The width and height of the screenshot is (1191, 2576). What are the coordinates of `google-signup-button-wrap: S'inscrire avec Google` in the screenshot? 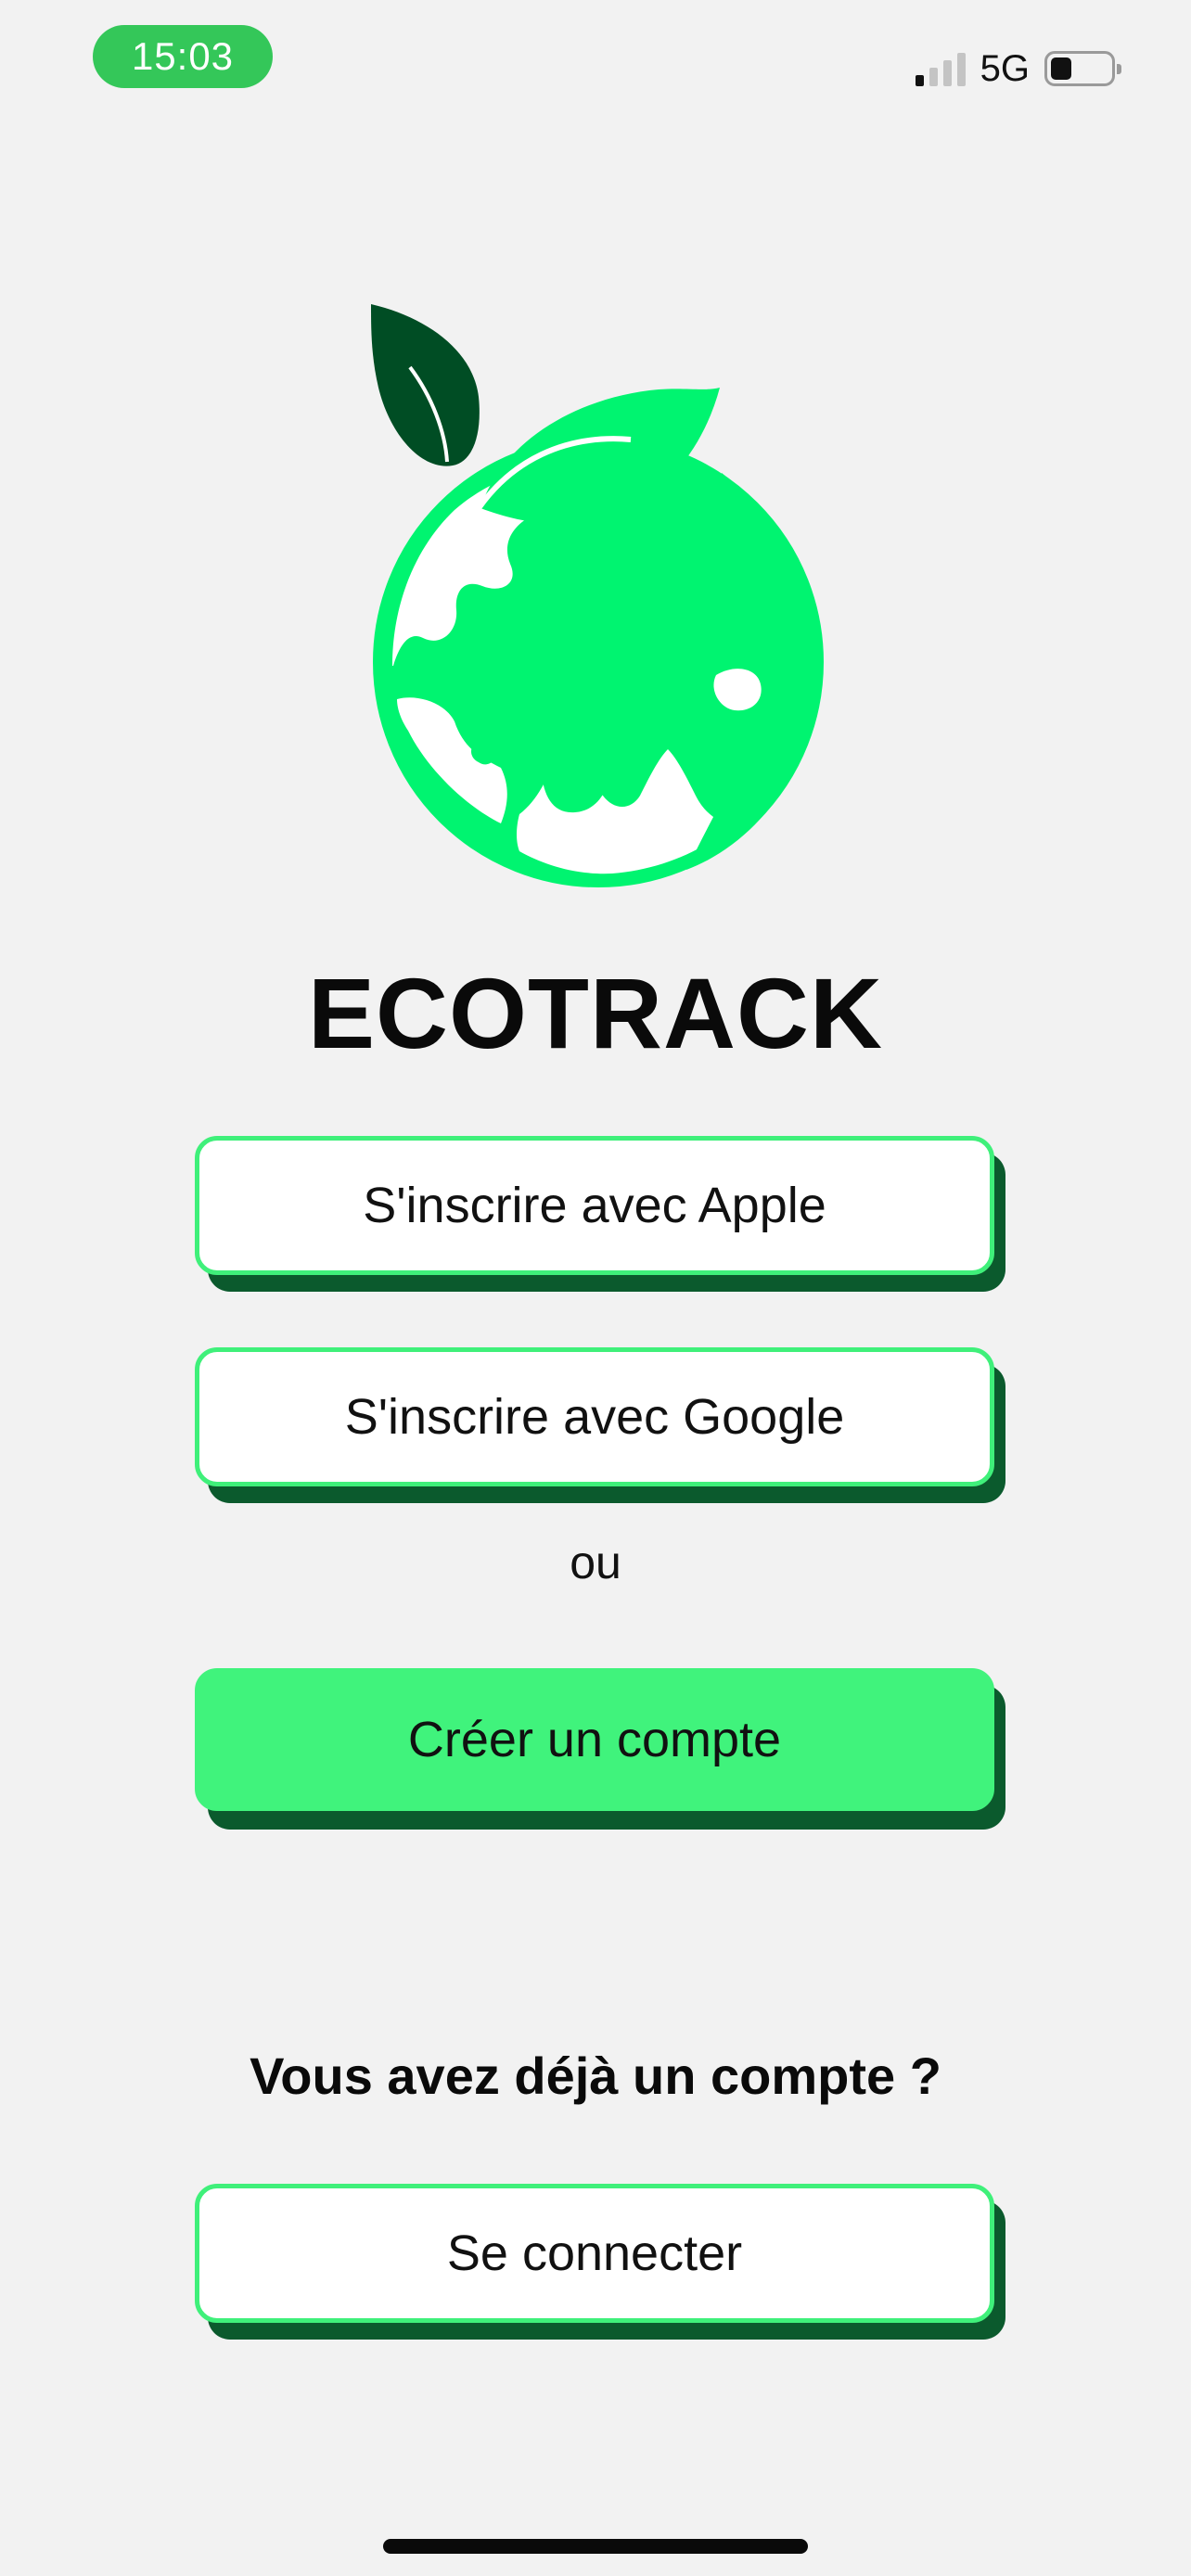 It's located at (600, 1426).